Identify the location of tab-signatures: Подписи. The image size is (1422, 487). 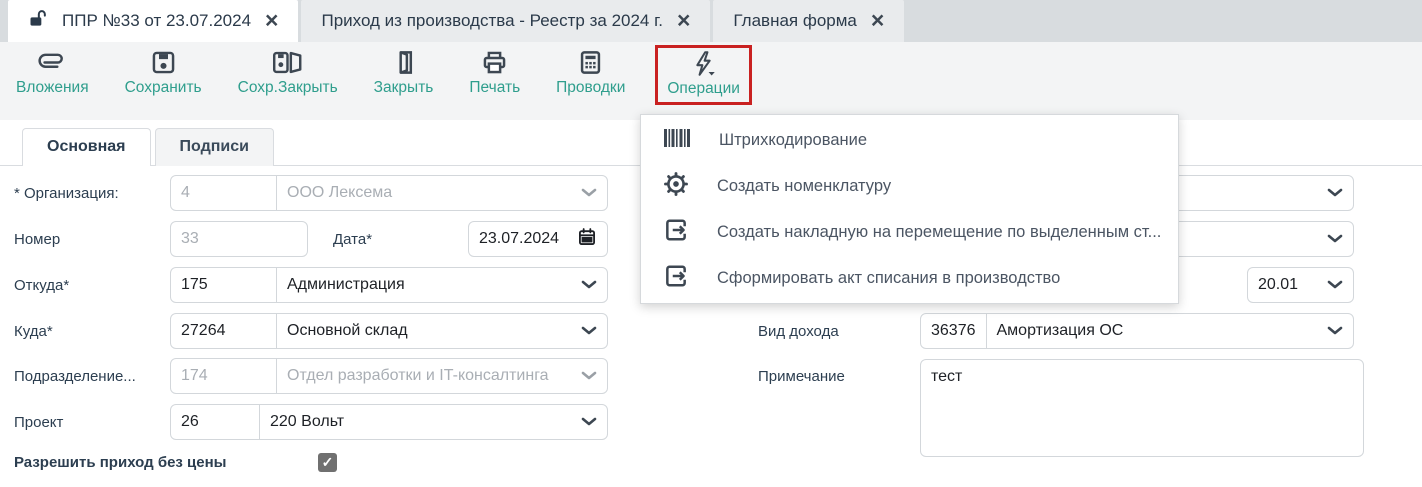
(214, 147).